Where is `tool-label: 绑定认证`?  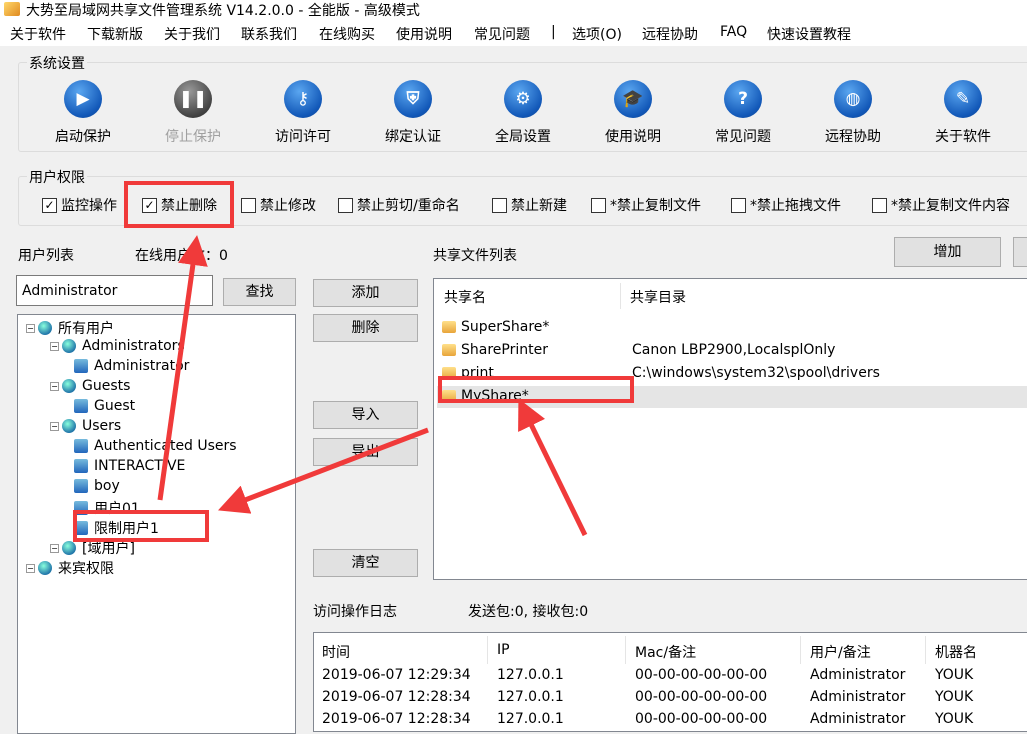
tool-label: 绑定认证 is located at coordinates (413, 137).